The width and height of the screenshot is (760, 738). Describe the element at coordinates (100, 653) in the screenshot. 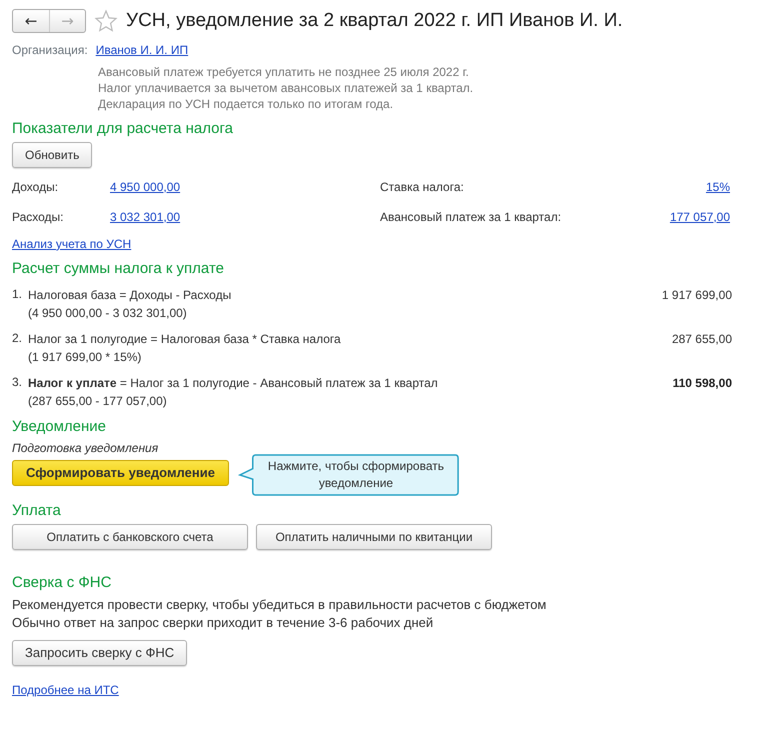

I see `request-reconciliation-button: Запросить сверку с ФНС` at that location.